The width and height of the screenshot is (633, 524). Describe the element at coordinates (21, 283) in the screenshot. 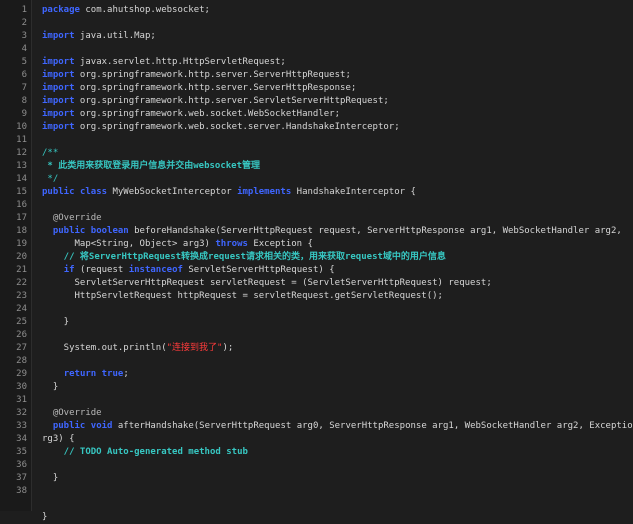

I see `line-number: 22` at that location.